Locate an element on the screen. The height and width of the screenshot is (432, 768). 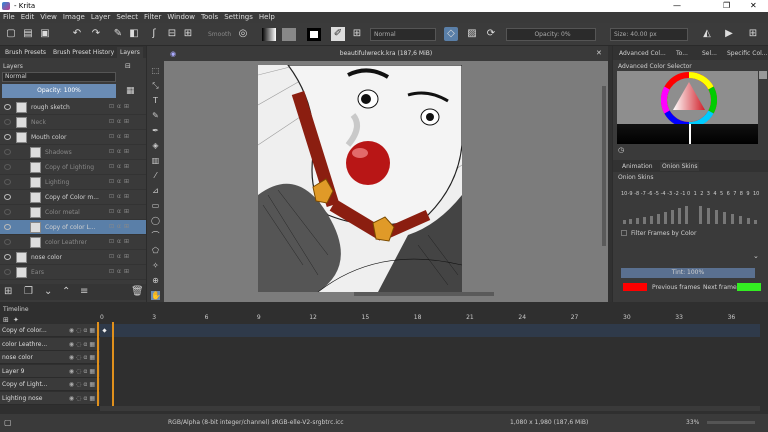
document-tab: beautifulwreck.kra (187,6 MiB) is located at coordinates (386, 53).